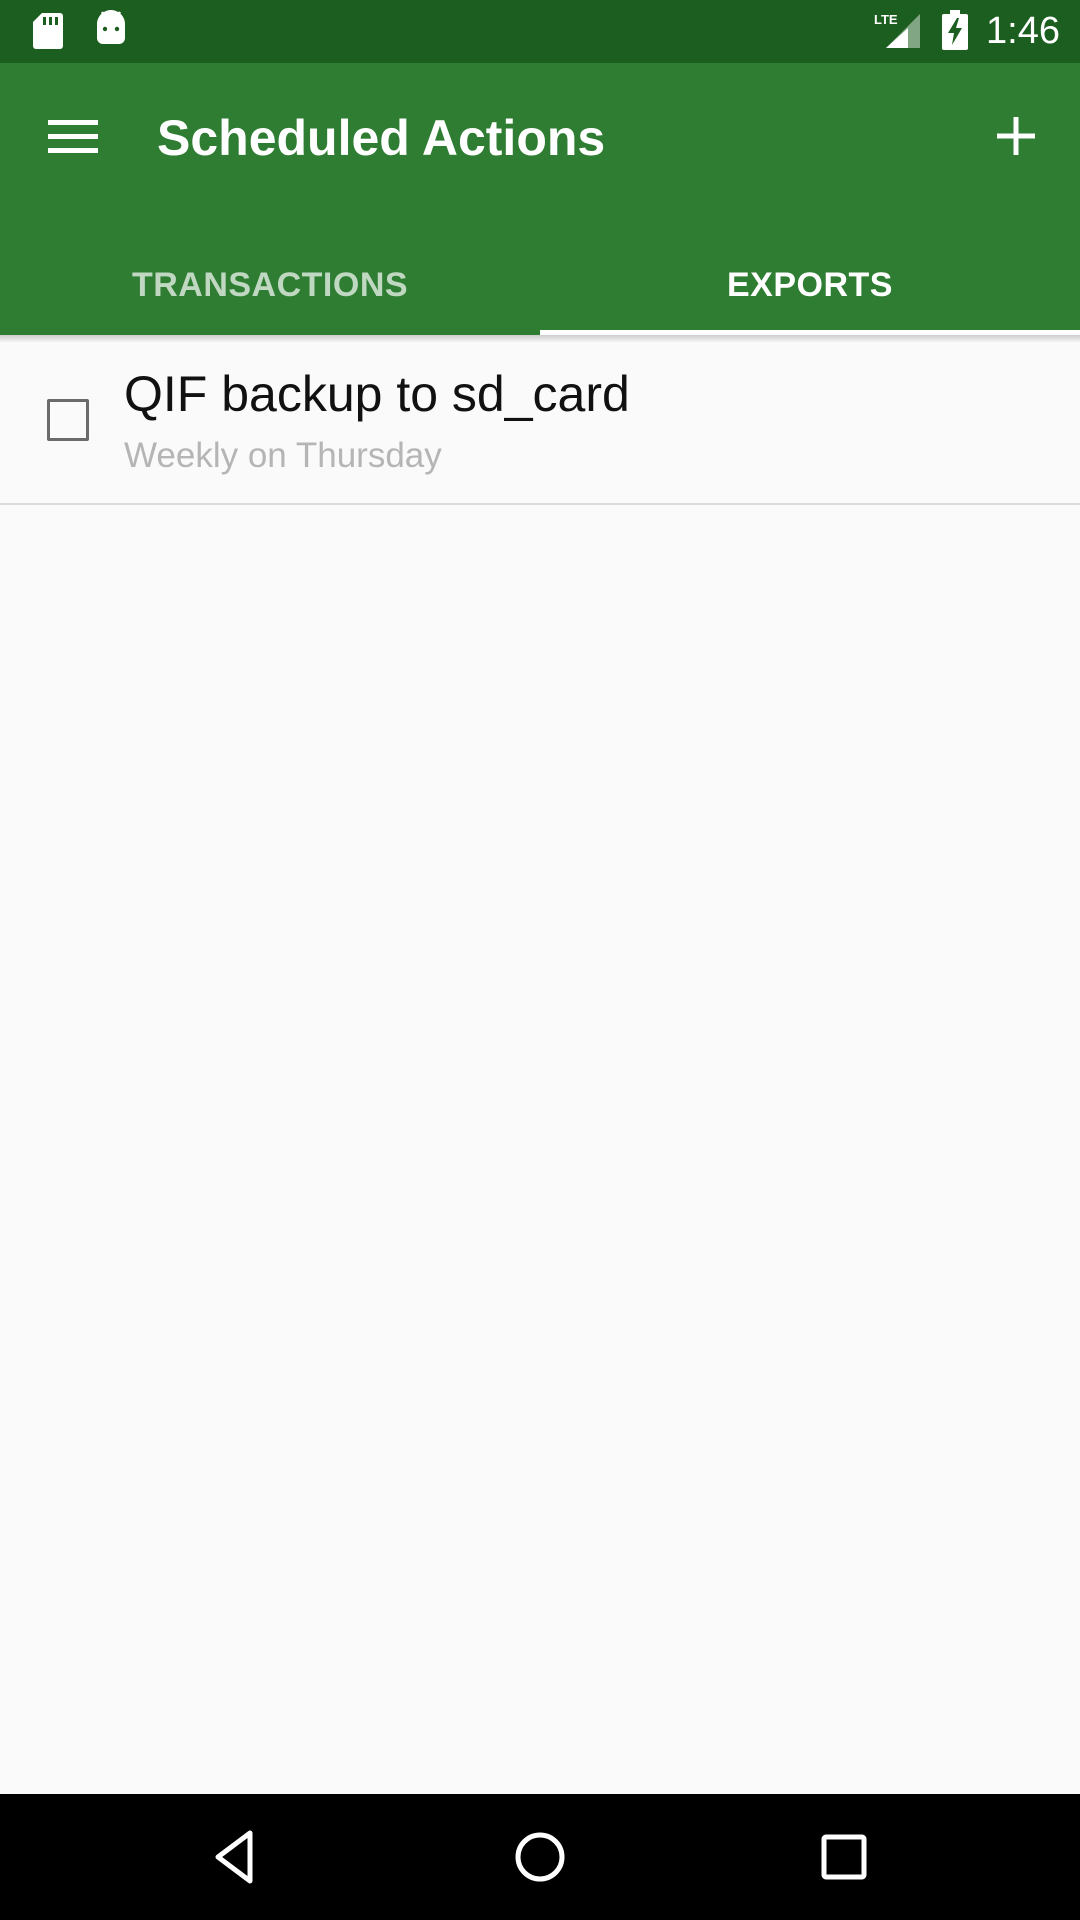  Describe the element at coordinates (73, 137) in the screenshot. I see `menu-icon` at that location.